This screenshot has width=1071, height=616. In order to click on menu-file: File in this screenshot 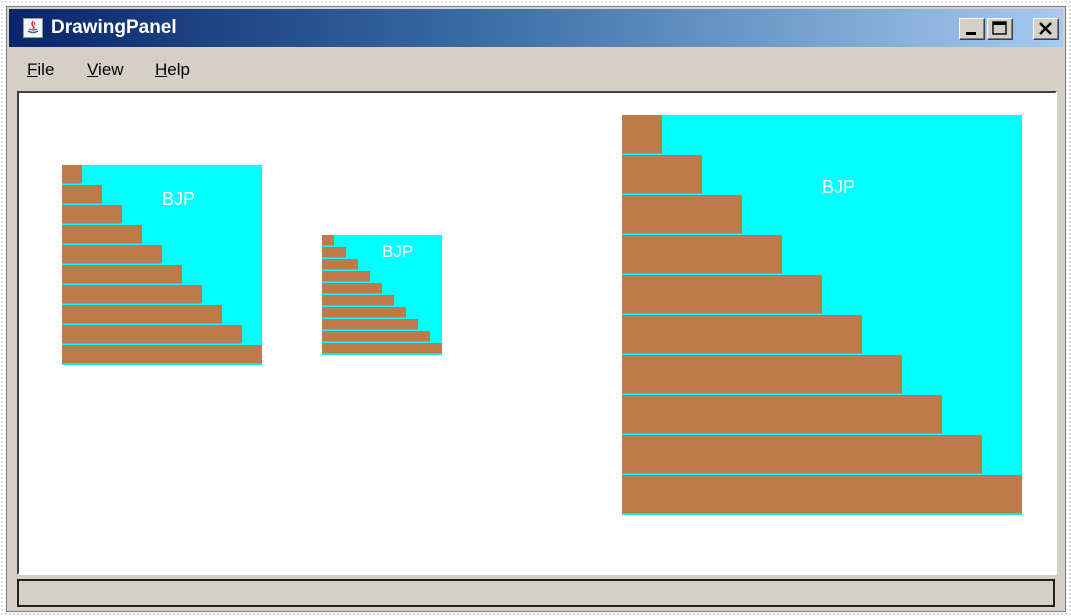, I will do `click(40, 70)`.